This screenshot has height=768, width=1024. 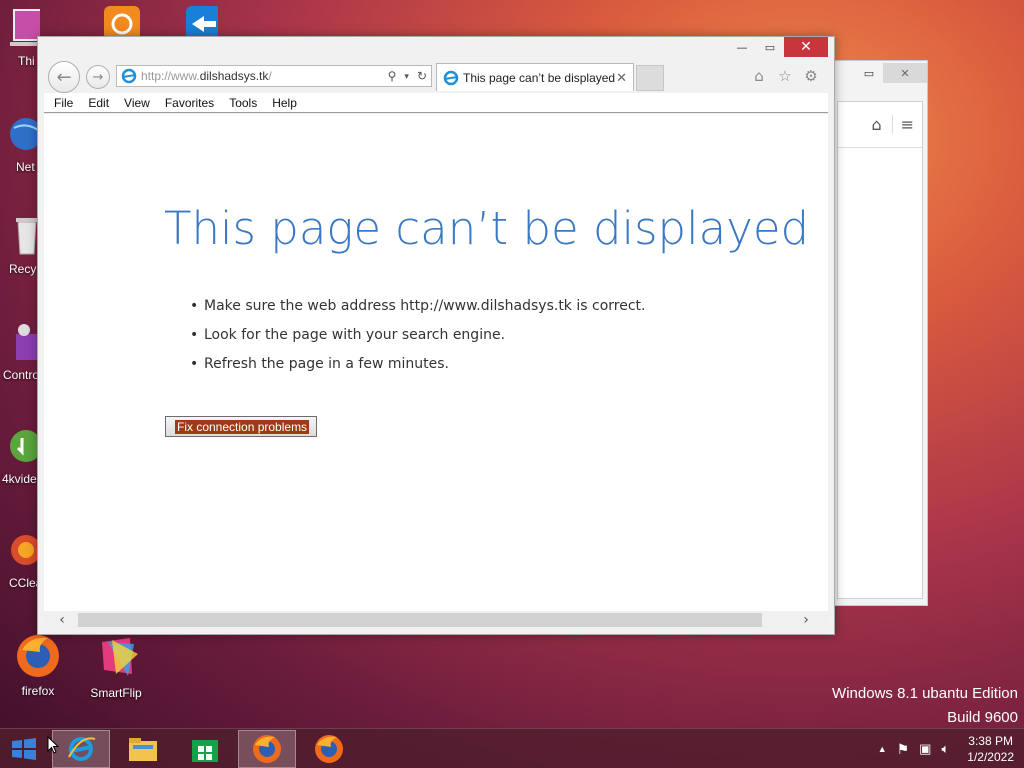 I want to click on fix-connection-label: Fix connection problems, so click(x=242, y=426).